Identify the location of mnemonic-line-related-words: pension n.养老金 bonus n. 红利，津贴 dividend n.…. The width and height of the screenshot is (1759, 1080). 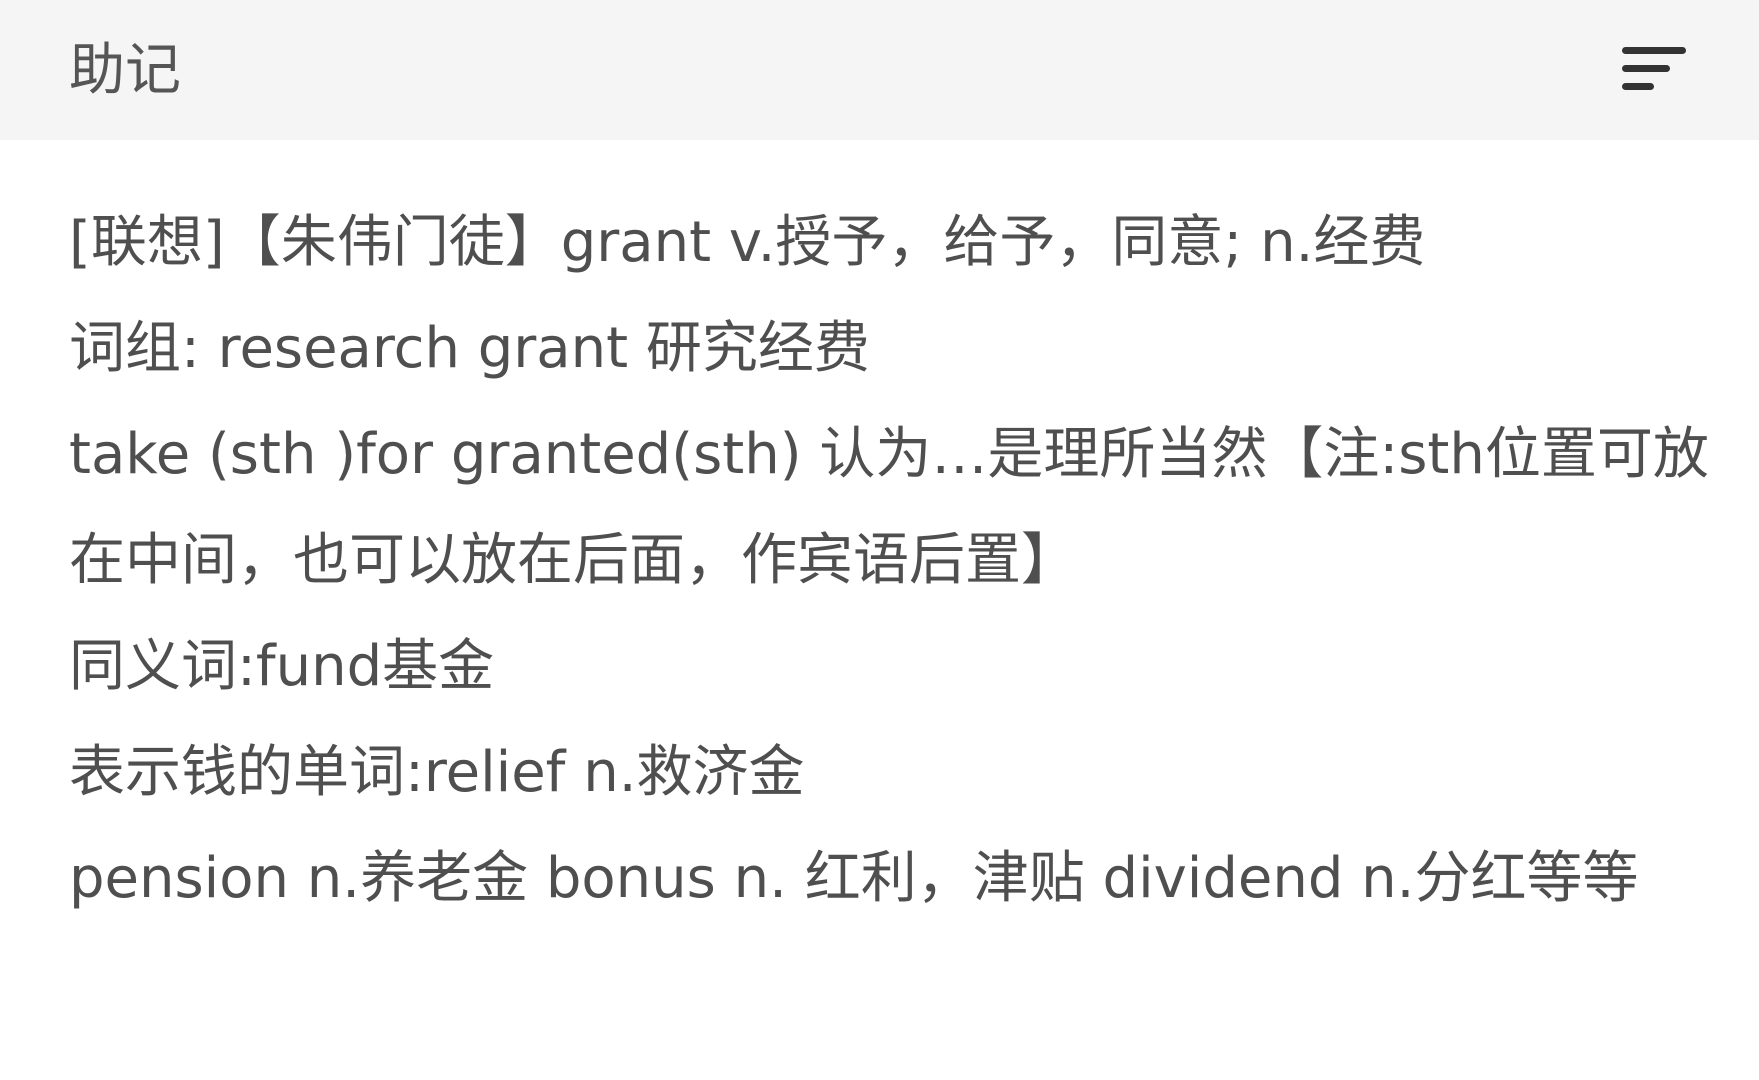
(854, 878).